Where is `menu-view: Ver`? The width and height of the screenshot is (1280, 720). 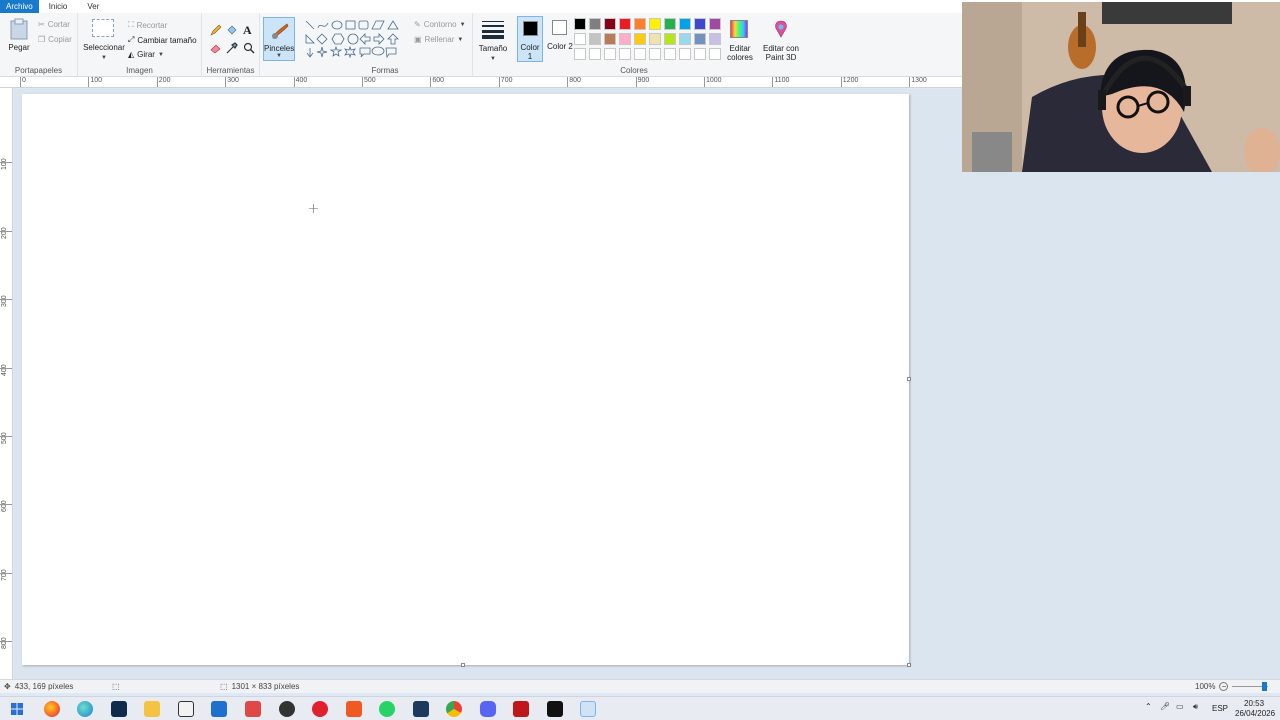 menu-view: Ver is located at coordinates (93, 6).